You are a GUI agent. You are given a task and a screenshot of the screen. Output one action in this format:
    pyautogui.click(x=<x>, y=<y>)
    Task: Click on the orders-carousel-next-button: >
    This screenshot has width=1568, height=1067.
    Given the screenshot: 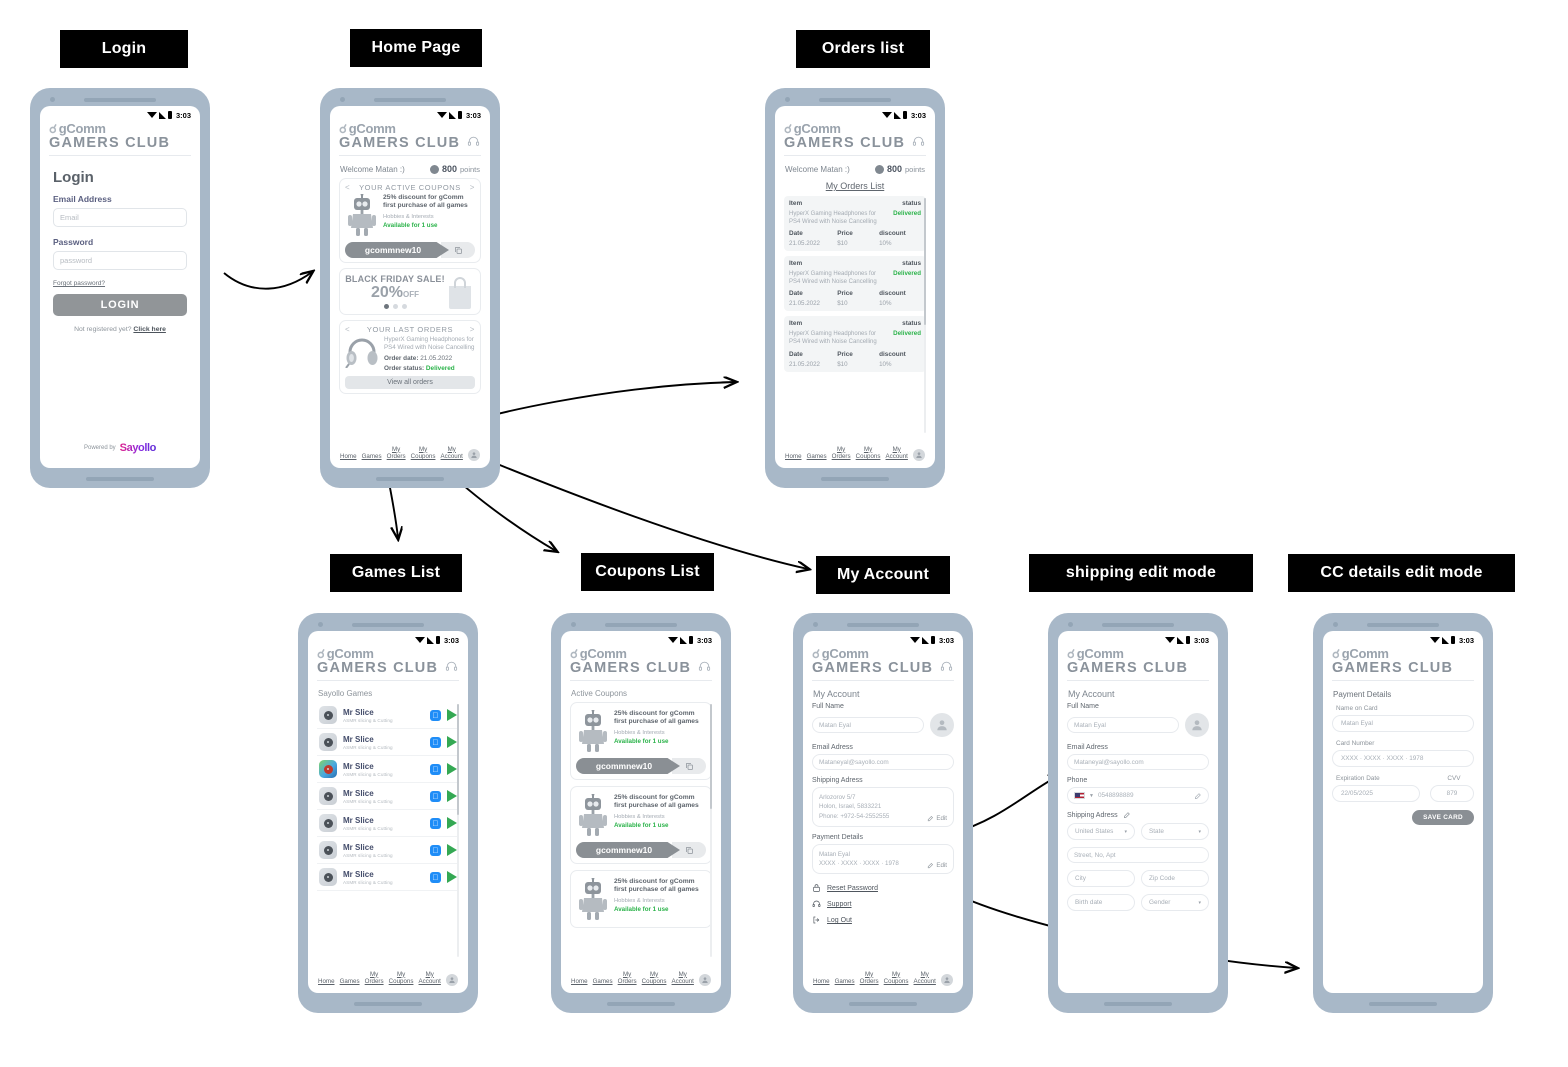 What is the action you would take?
    pyautogui.click(x=472, y=329)
    